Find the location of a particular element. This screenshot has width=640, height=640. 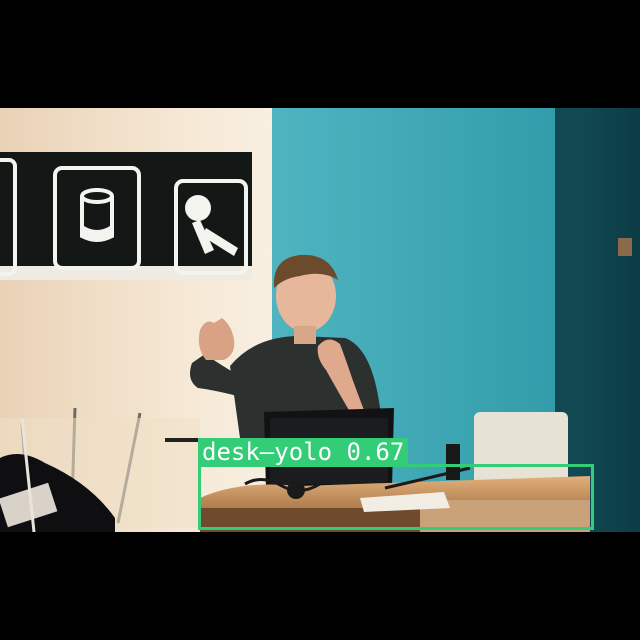

detection-confidence: 0.67 is located at coordinates (375, 452).